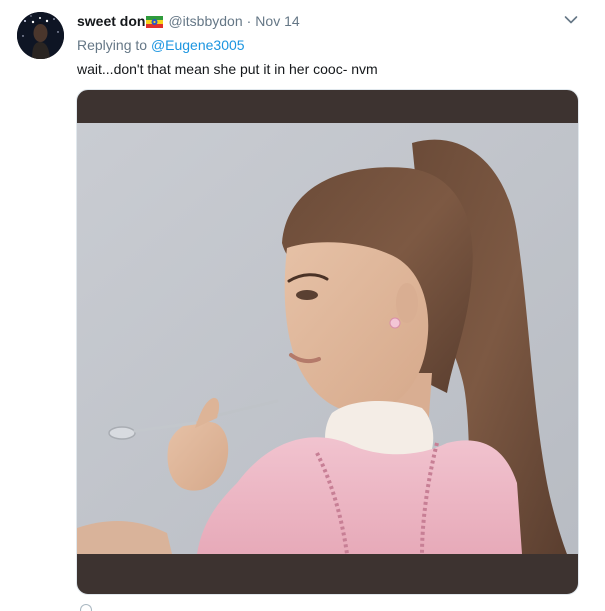 Image resolution: width=605 pixels, height=611 pixels. I want to click on reply-action-icon, so click(86, 607).